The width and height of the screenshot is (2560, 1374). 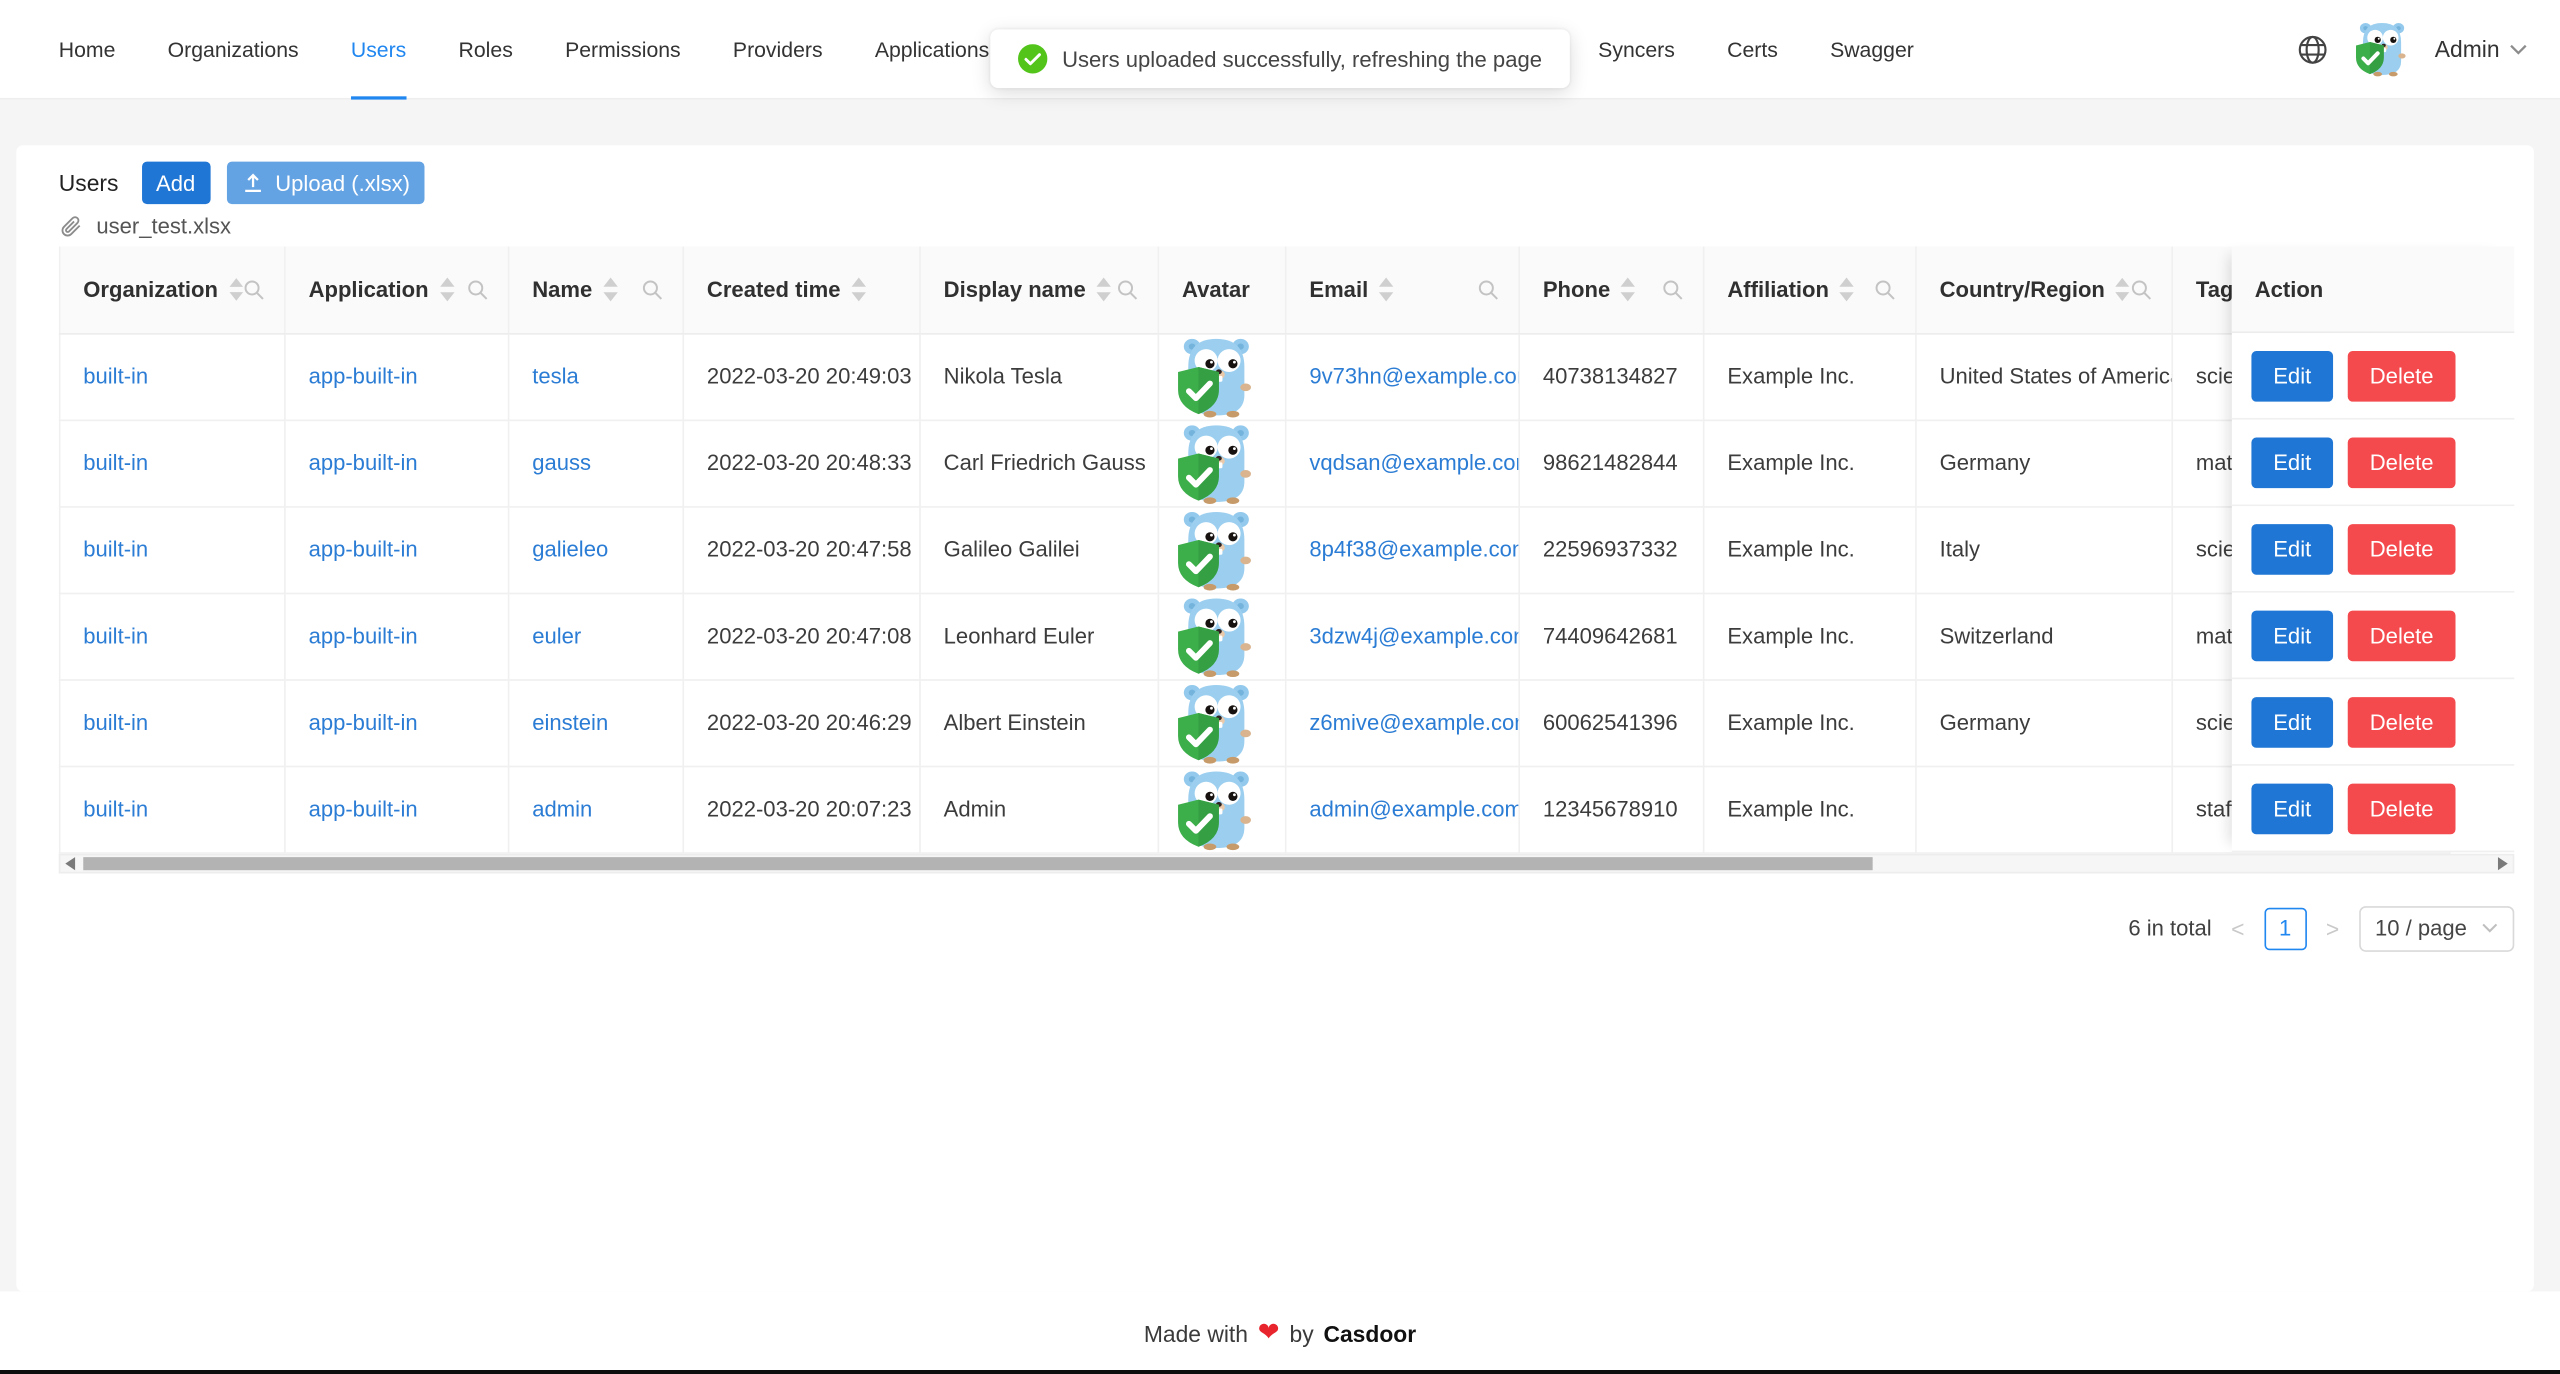 What do you see at coordinates (172, 290) in the screenshot?
I see `column-header-organization: Organization` at bounding box center [172, 290].